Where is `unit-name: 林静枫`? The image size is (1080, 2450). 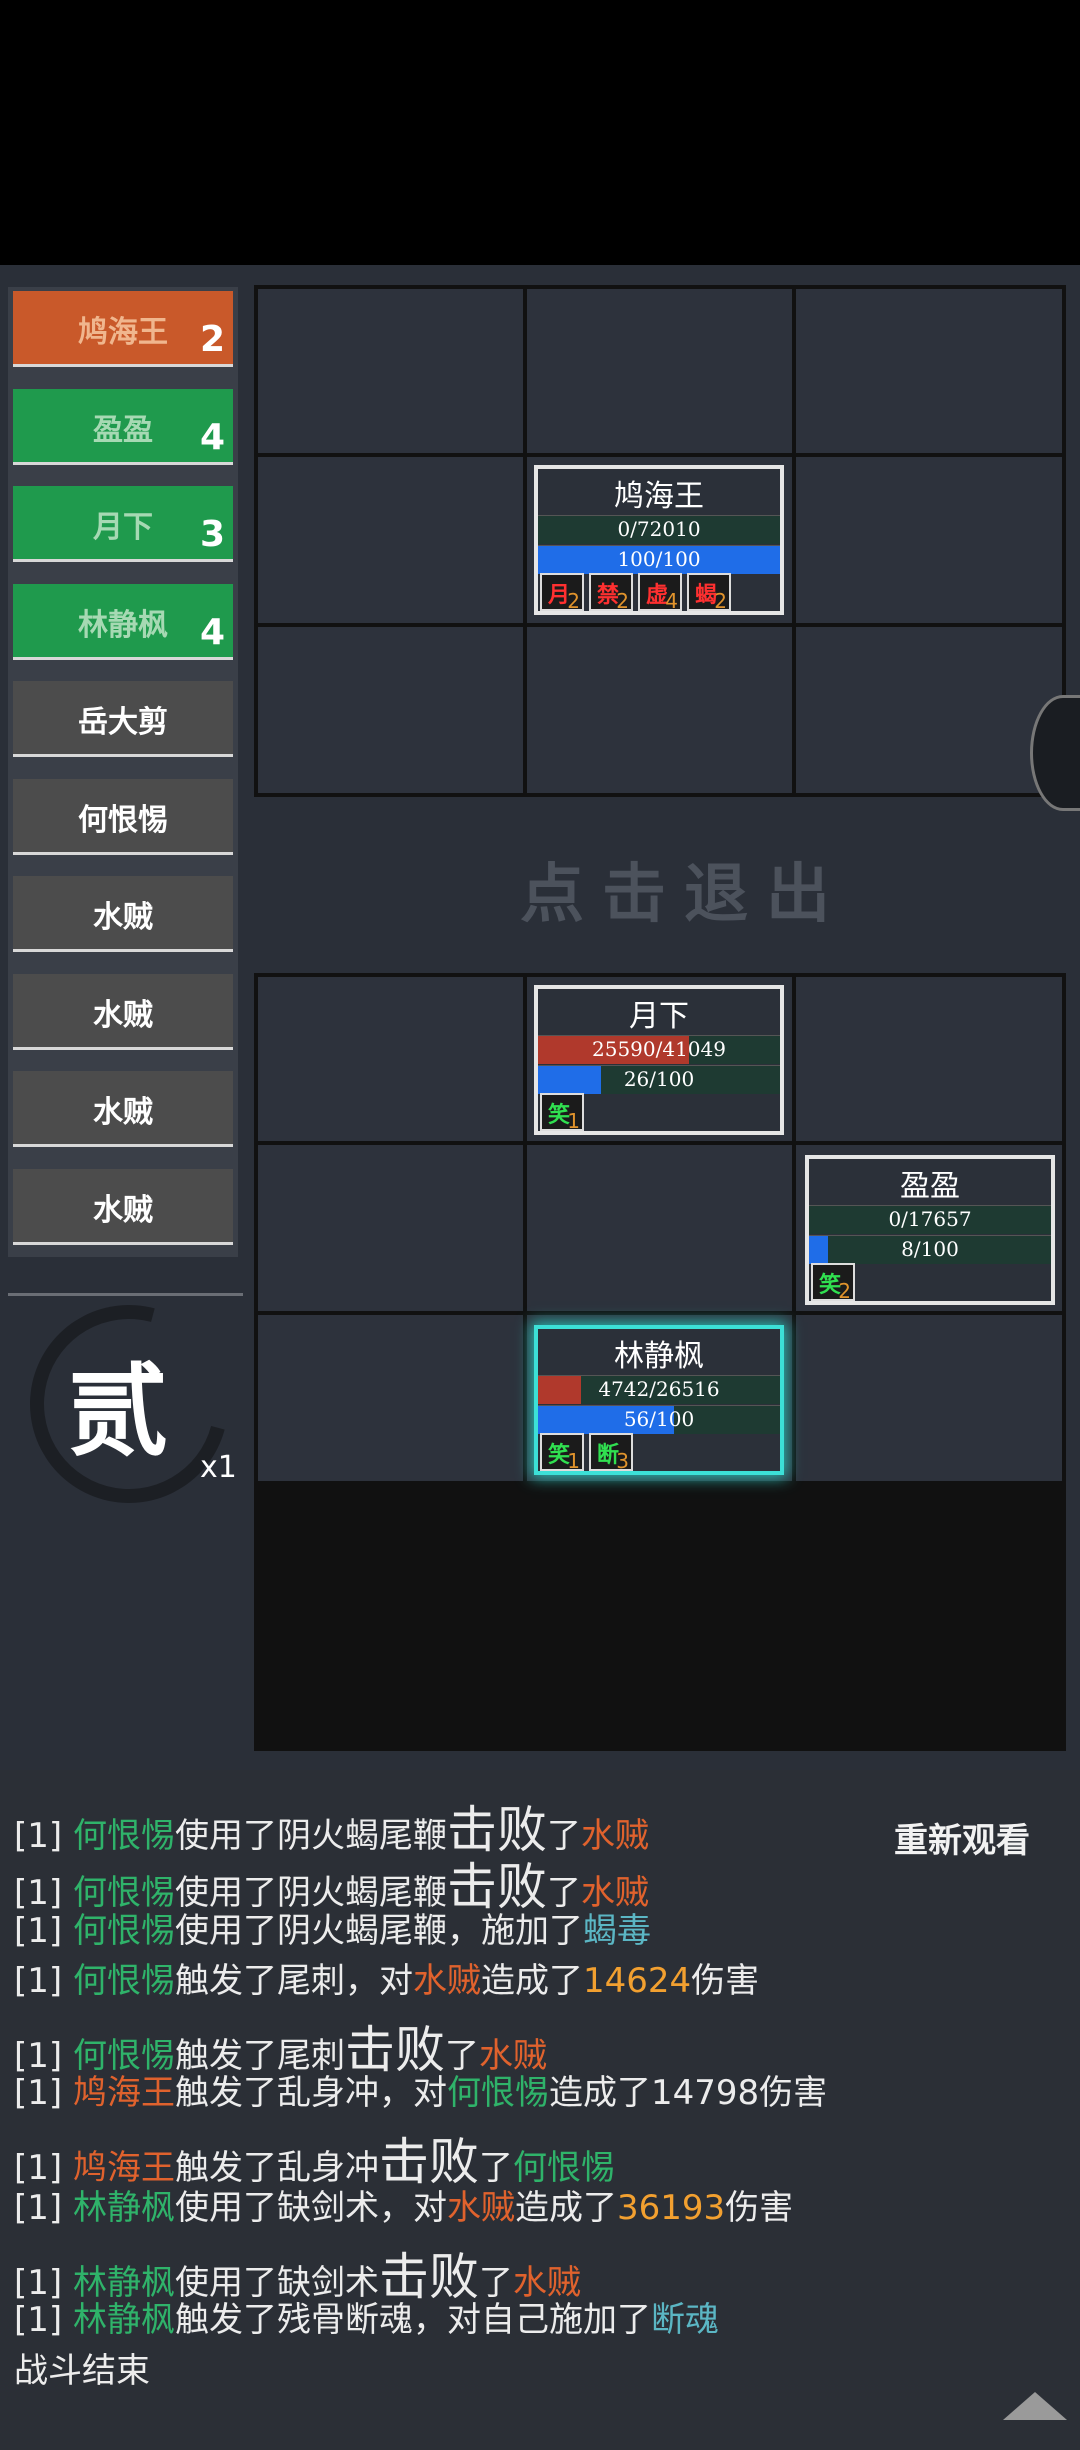 unit-name: 林静枫 is located at coordinates (659, 1356).